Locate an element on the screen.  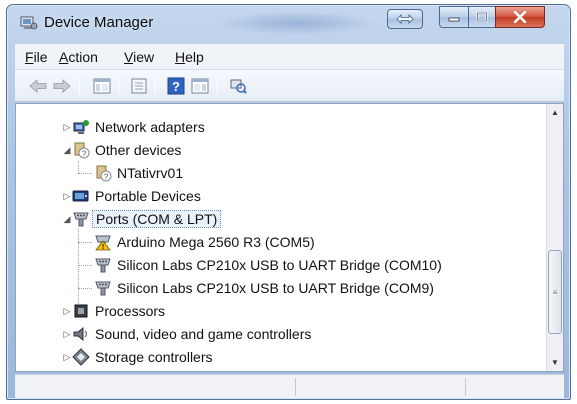
tree-node-other-devices: ◢ ? Other devices is located at coordinates (123, 150).